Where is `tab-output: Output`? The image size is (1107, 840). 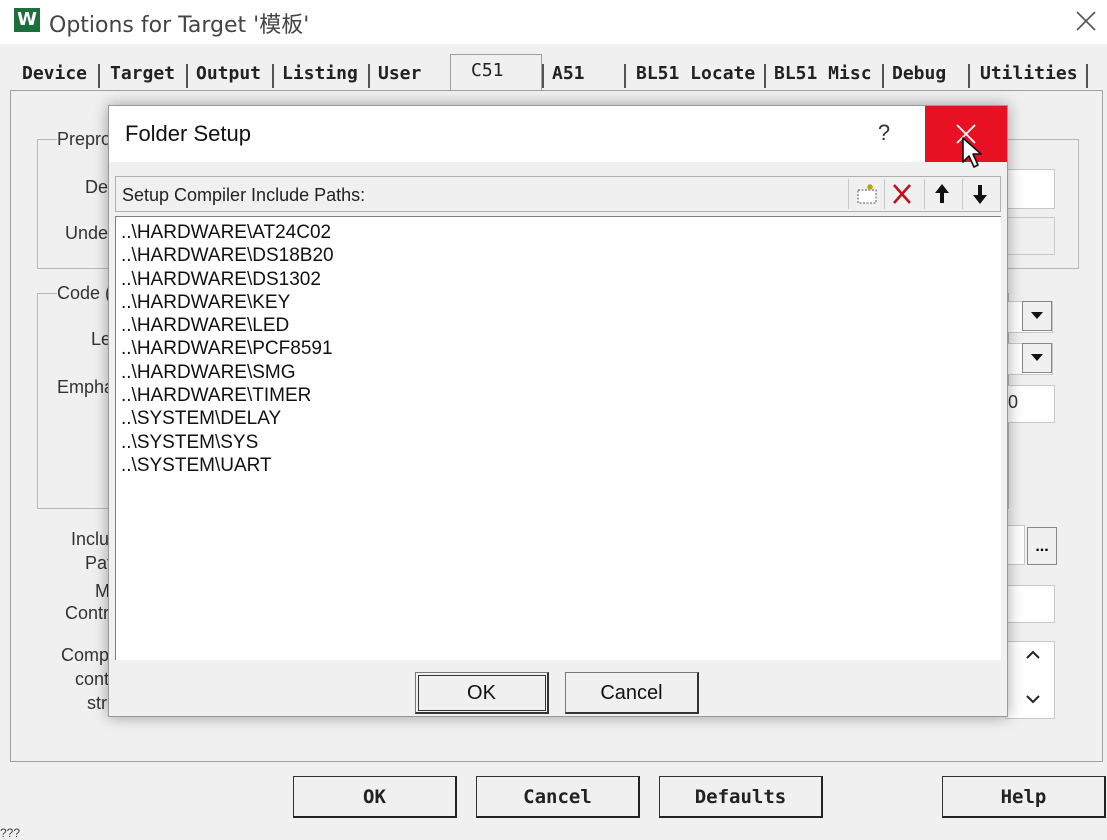 tab-output: Output is located at coordinates (229, 74).